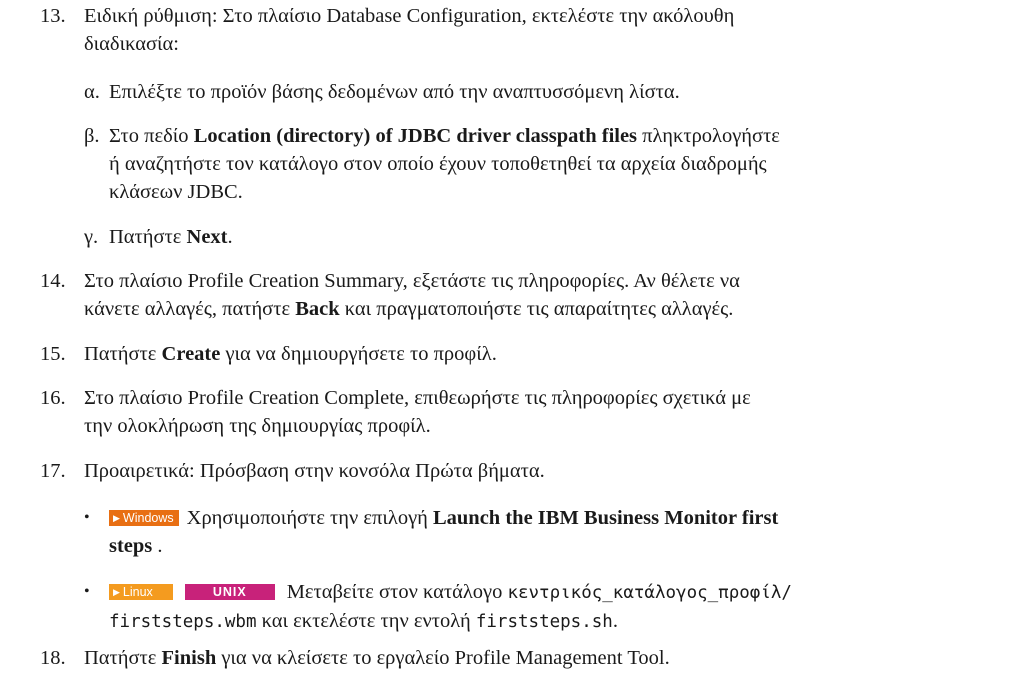  What do you see at coordinates (229, 592) in the screenshot?
I see `unix-platform-badge: UNIX` at bounding box center [229, 592].